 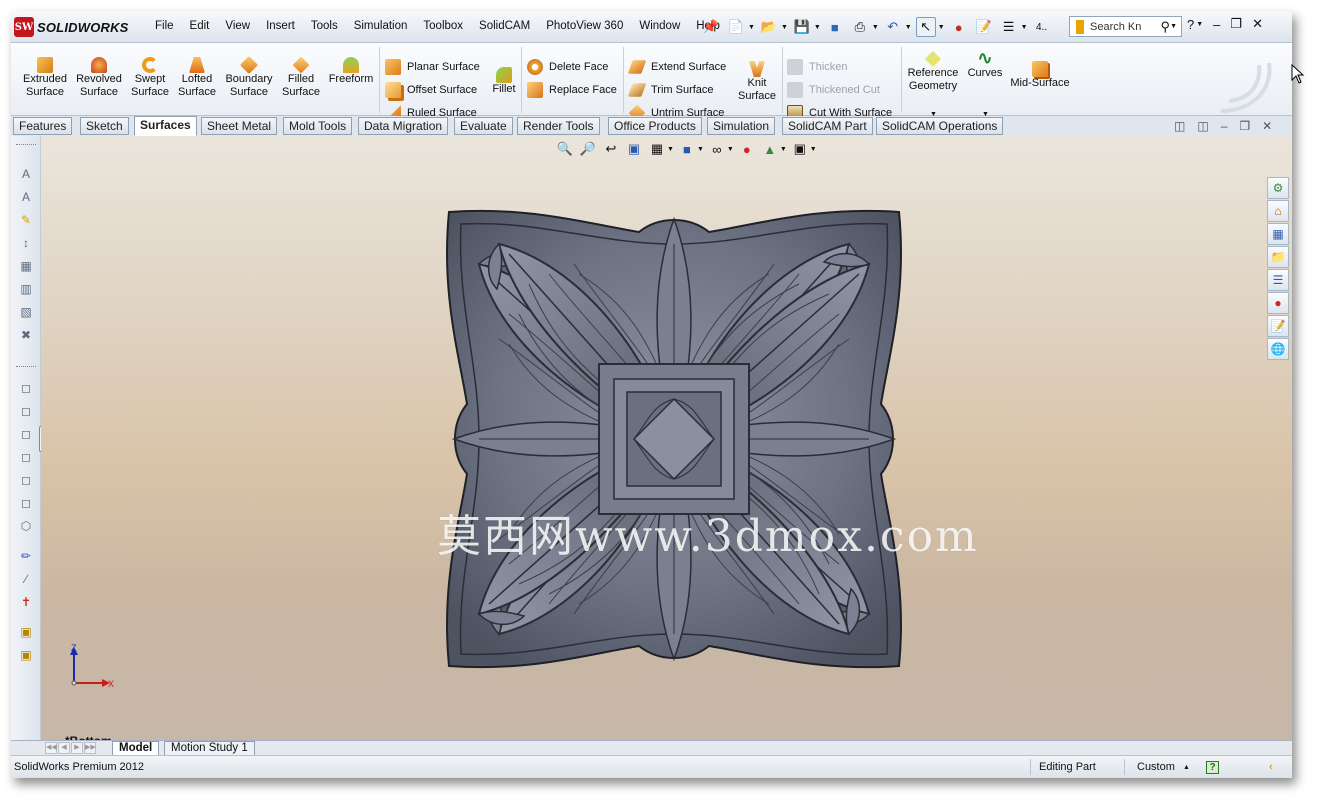 I want to click on save-dropdown-icon: ▼, so click(x=817, y=27).